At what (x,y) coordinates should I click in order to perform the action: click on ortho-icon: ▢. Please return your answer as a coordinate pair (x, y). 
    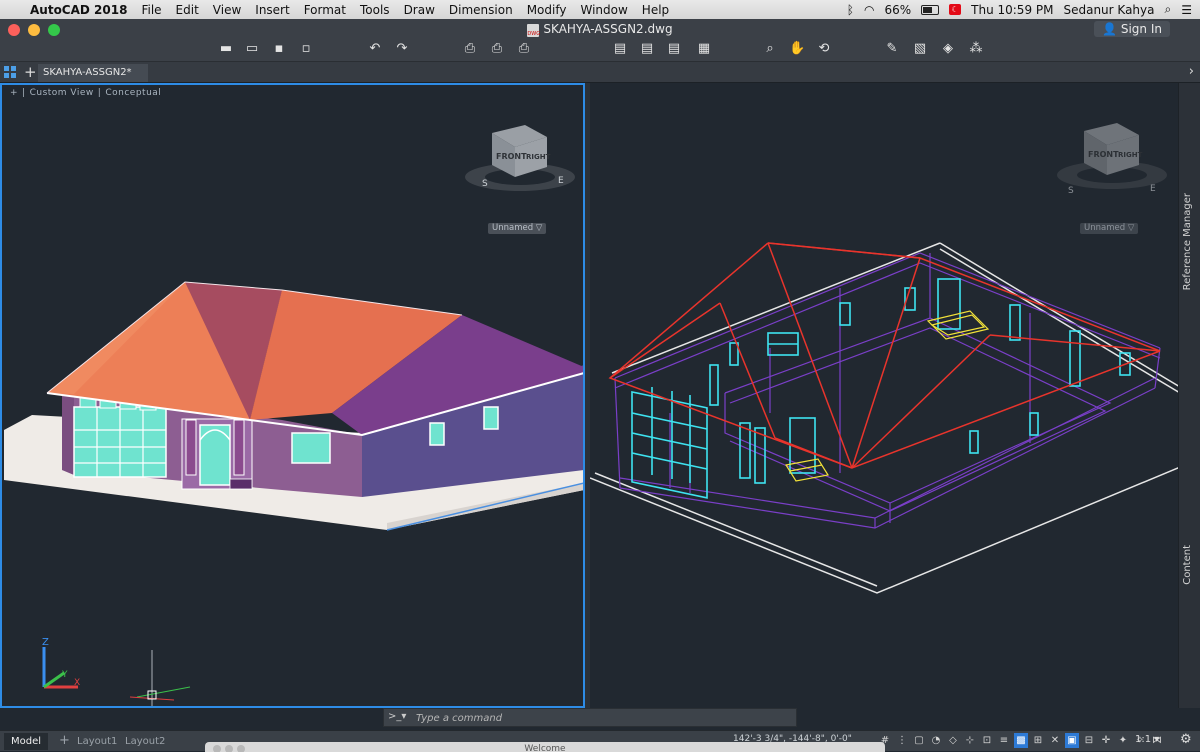
    Looking at the image, I should click on (919, 740).